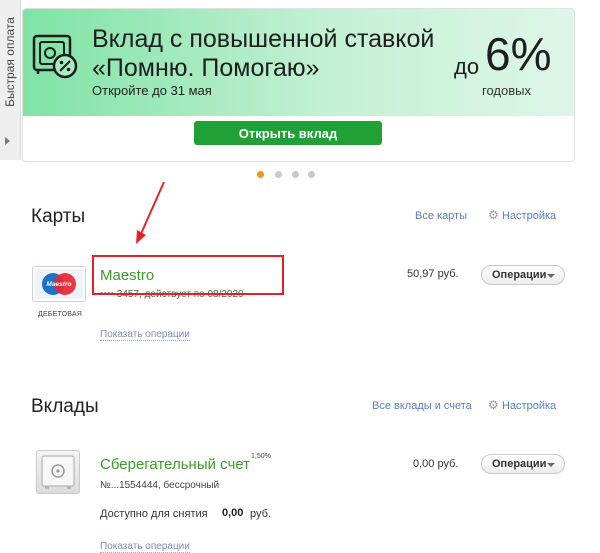  What do you see at coordinates (518, 54) in the screenshot?
I see `banner-rate: 6%` at bounding box center [518, 54].